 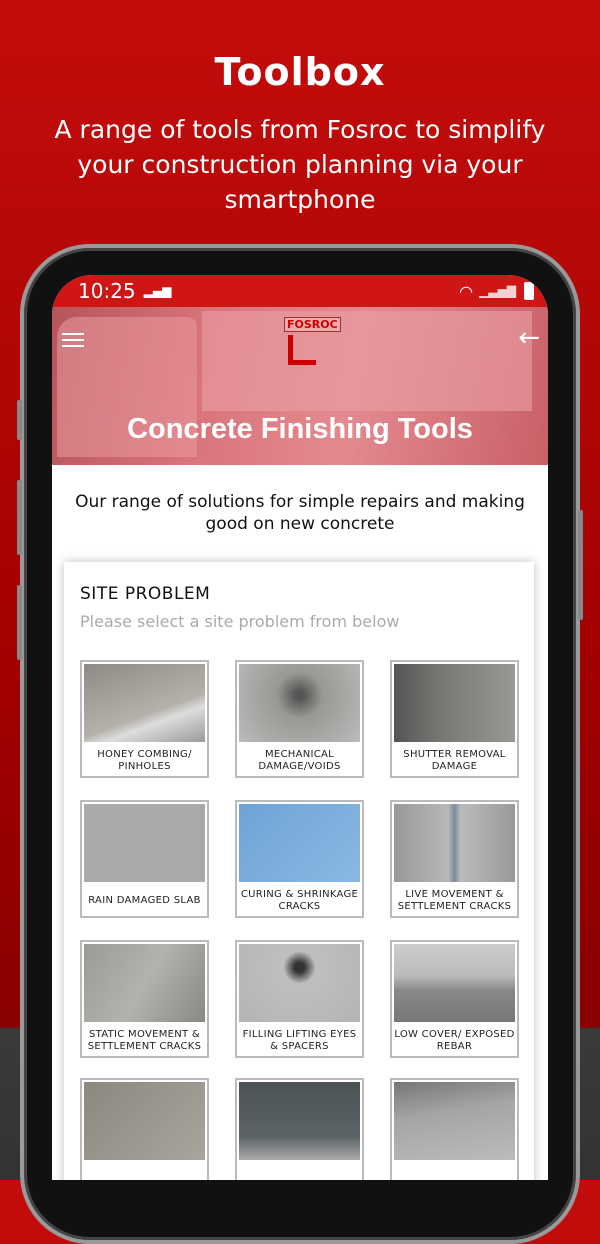 I want to click on hamburger-icon, so click(x=73, y=340).